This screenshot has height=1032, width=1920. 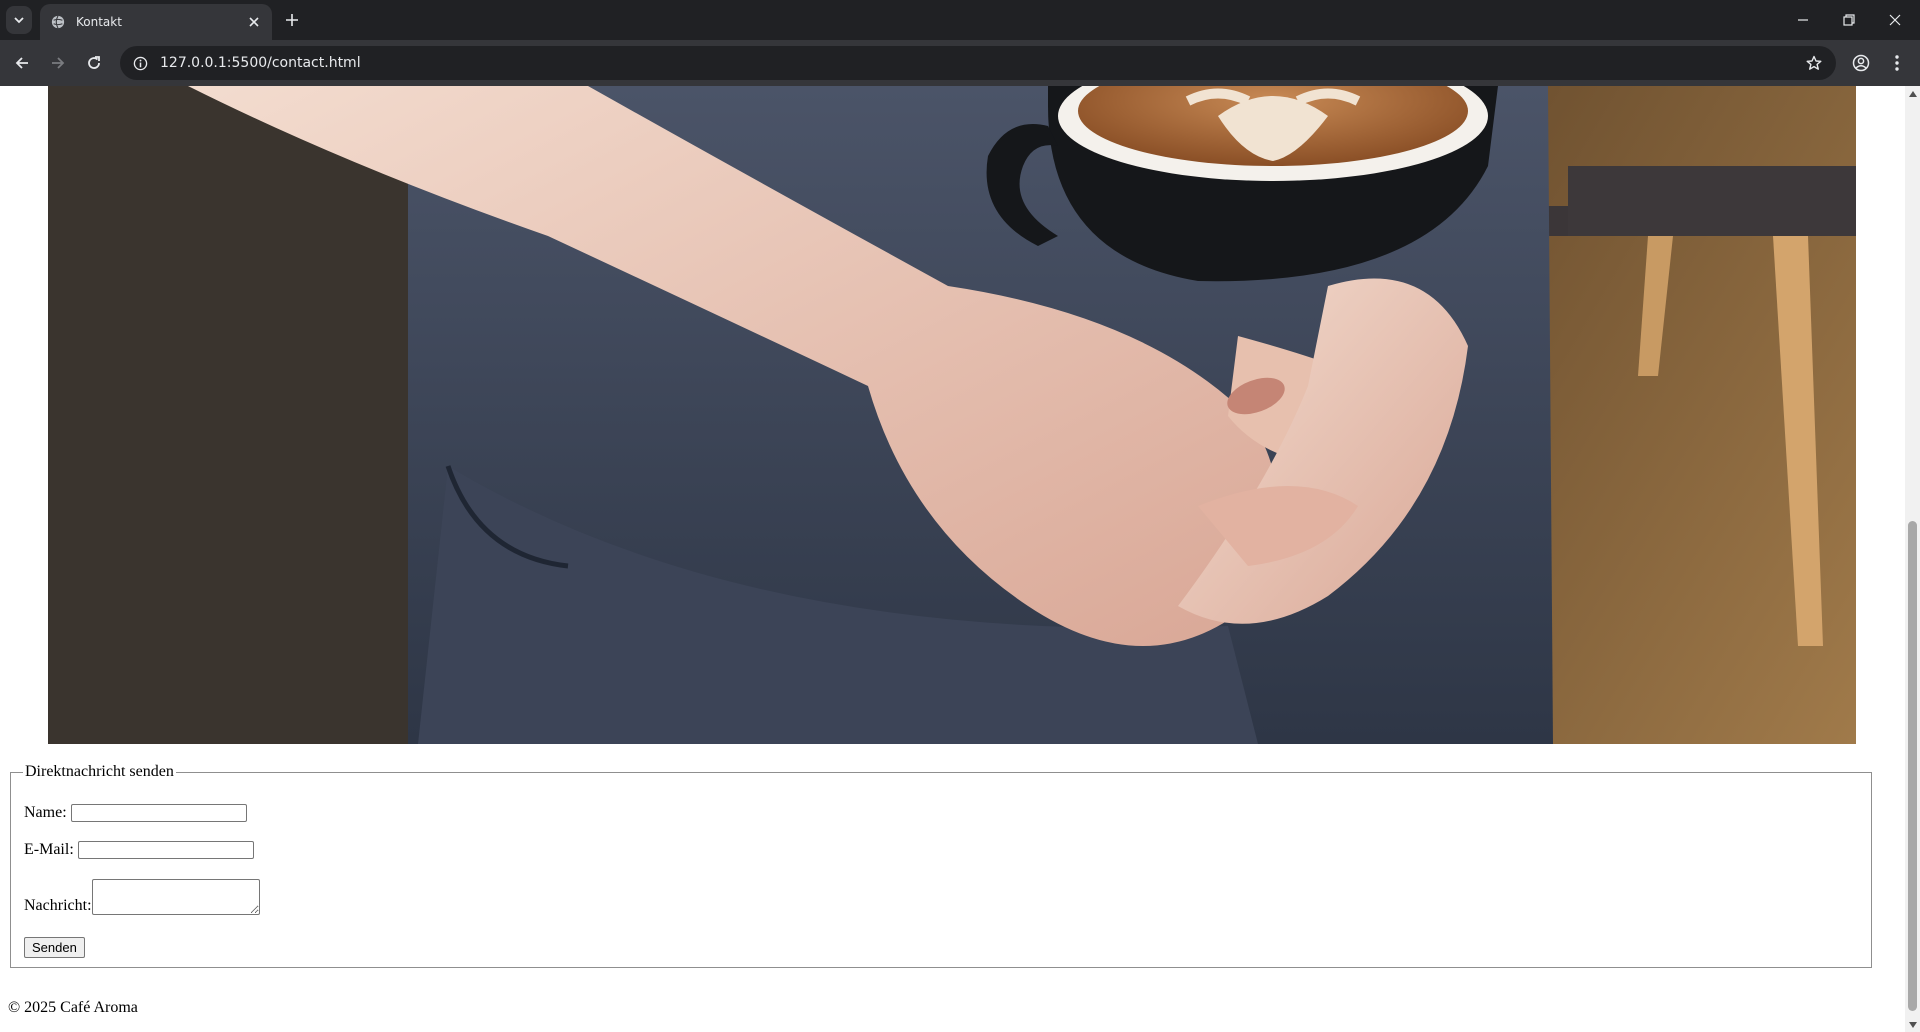 What do you see at coordinates (58, 22) in the screenshot?
I see `globe-icon` at bounding box center [58, 22].